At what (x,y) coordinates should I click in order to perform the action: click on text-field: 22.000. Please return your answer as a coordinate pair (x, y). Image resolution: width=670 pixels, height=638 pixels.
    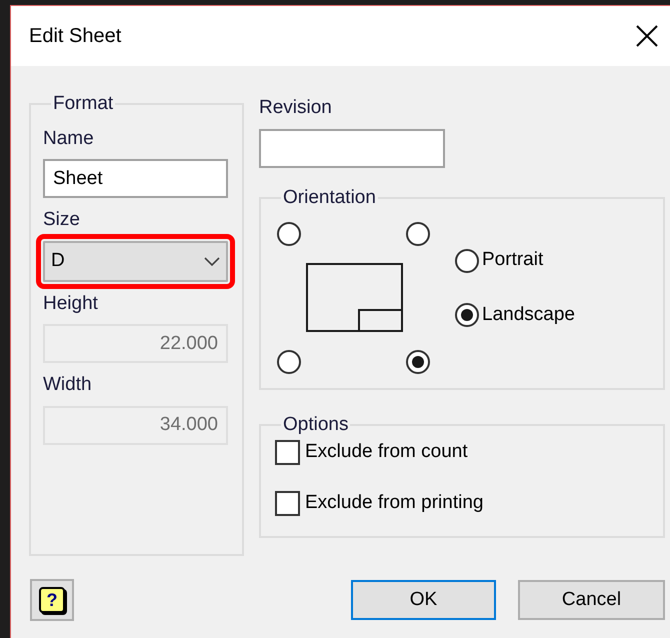
    Looking at the image, I should click on (135, 344).